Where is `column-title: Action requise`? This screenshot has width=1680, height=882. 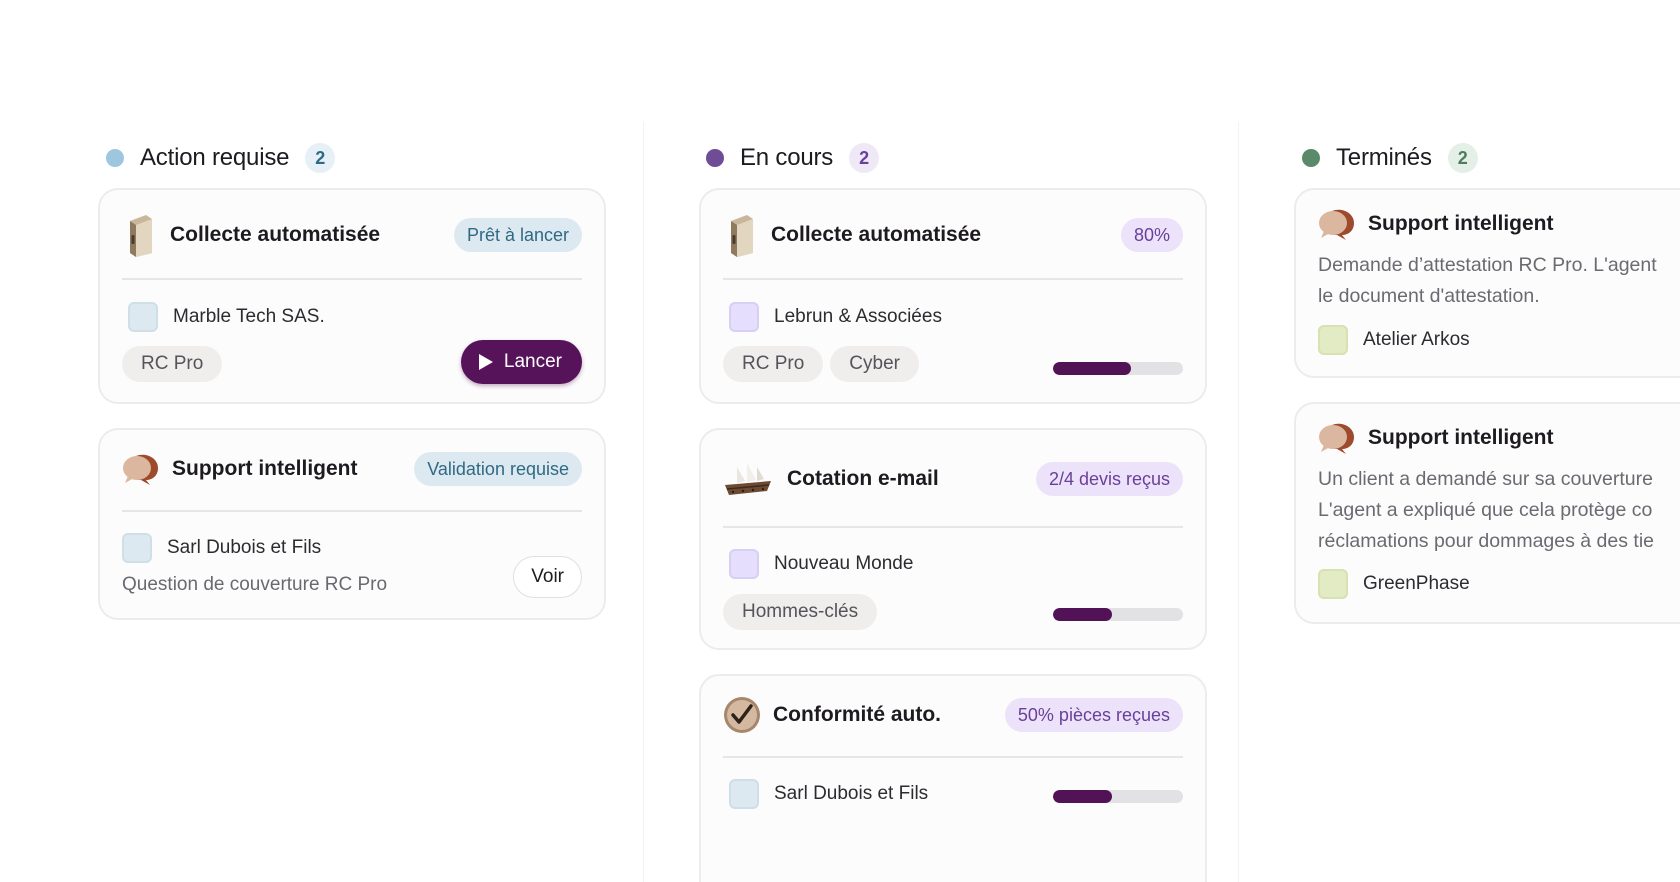
column-title: Action requise is located at coordinates (215, 157).